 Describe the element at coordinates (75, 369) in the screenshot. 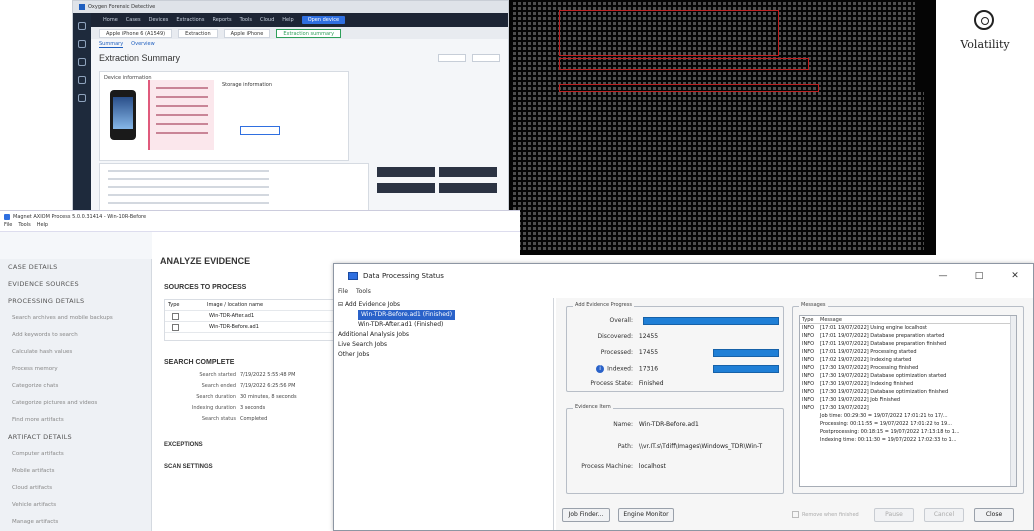

I see `nav-item: Process memory` at that location.